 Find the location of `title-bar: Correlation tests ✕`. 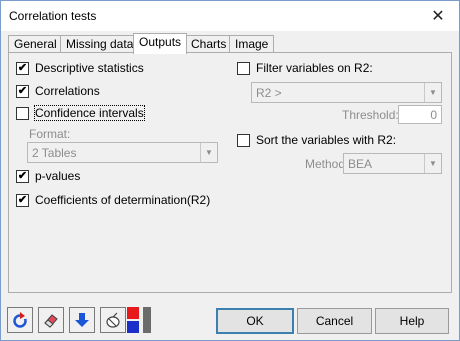

title-bar: Correlation tests ✕ is located at coordinates (230, 16).